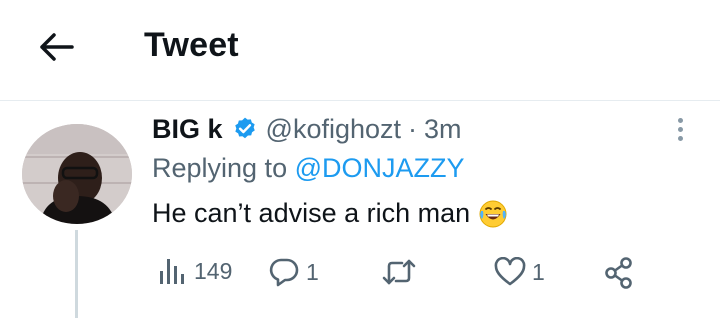 The width and height of the screenshot is (720, 318). I want to click on more-options-button, so click(680, 129).